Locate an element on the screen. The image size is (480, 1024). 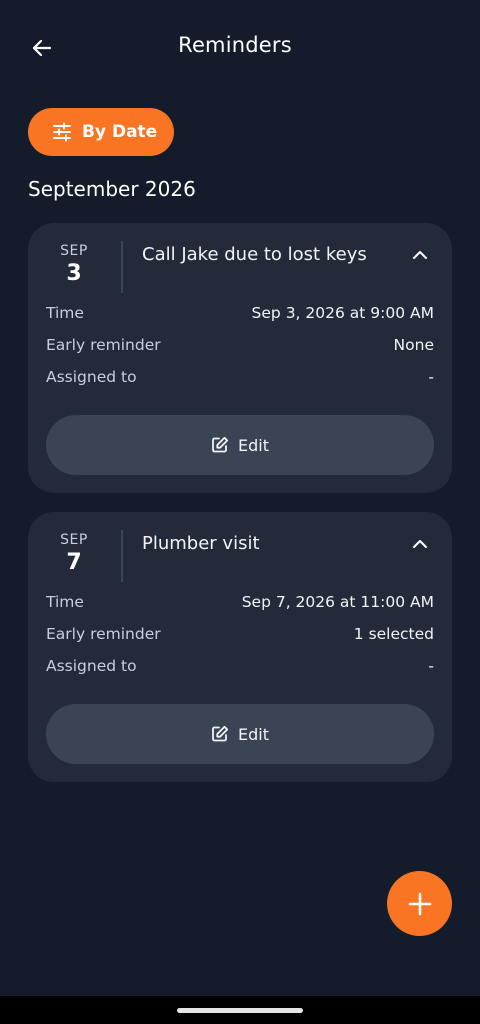
system-nav-bar is located at coordinates (240, 1010).